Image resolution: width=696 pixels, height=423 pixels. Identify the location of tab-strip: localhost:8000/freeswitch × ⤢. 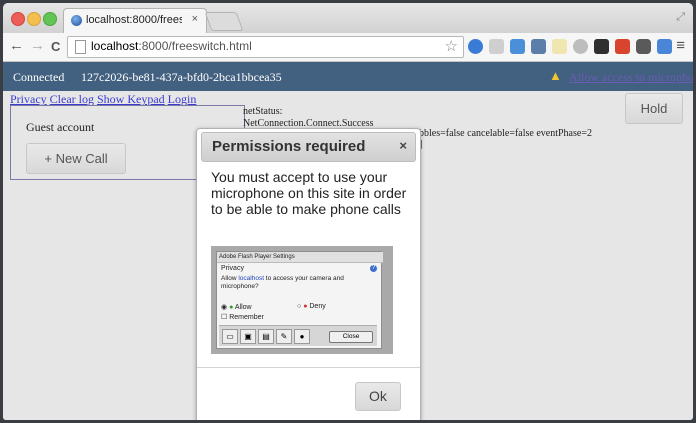
(348, 18).